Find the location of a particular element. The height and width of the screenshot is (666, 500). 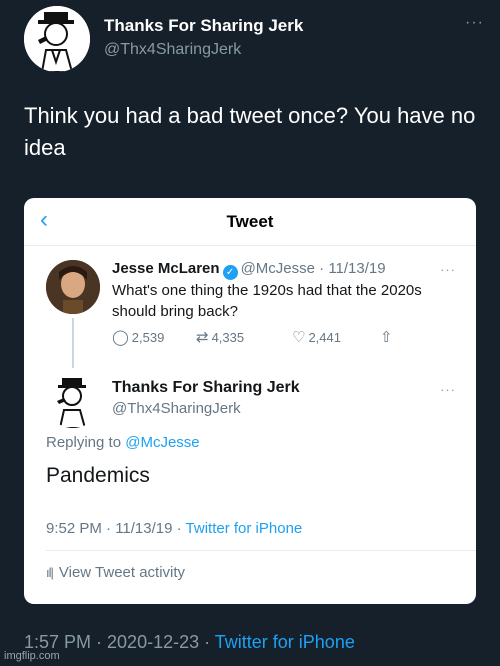

retweet-button: ⇄ 4,335 is located at coordinates (220, 337).